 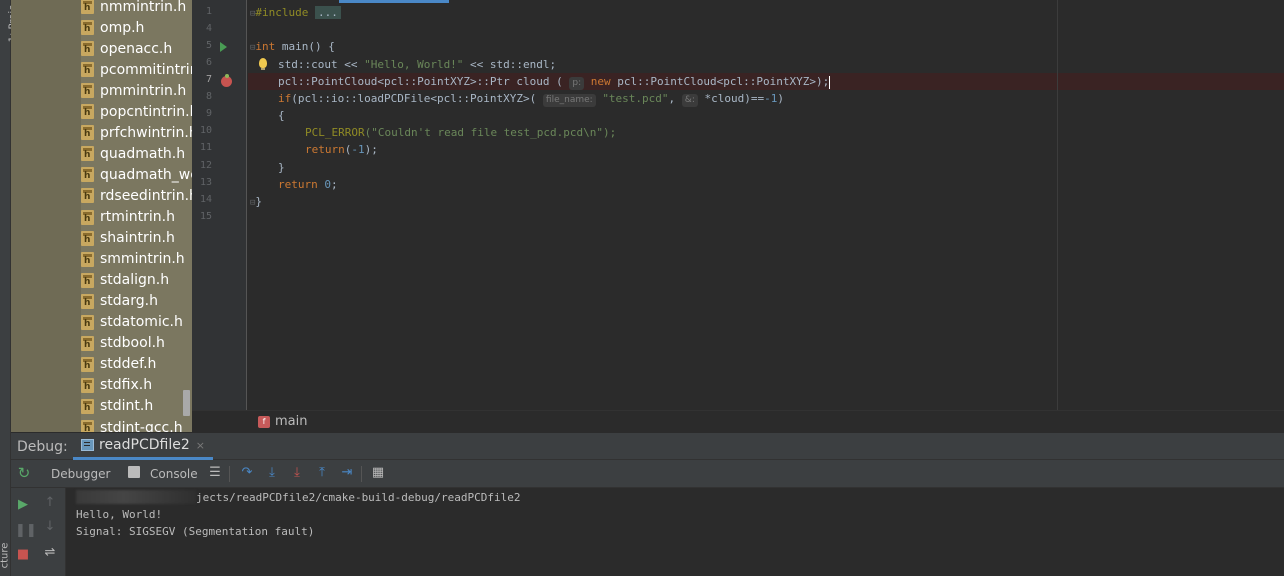 I want to click on threads-icon: ☰, so click(x=215, y=473).